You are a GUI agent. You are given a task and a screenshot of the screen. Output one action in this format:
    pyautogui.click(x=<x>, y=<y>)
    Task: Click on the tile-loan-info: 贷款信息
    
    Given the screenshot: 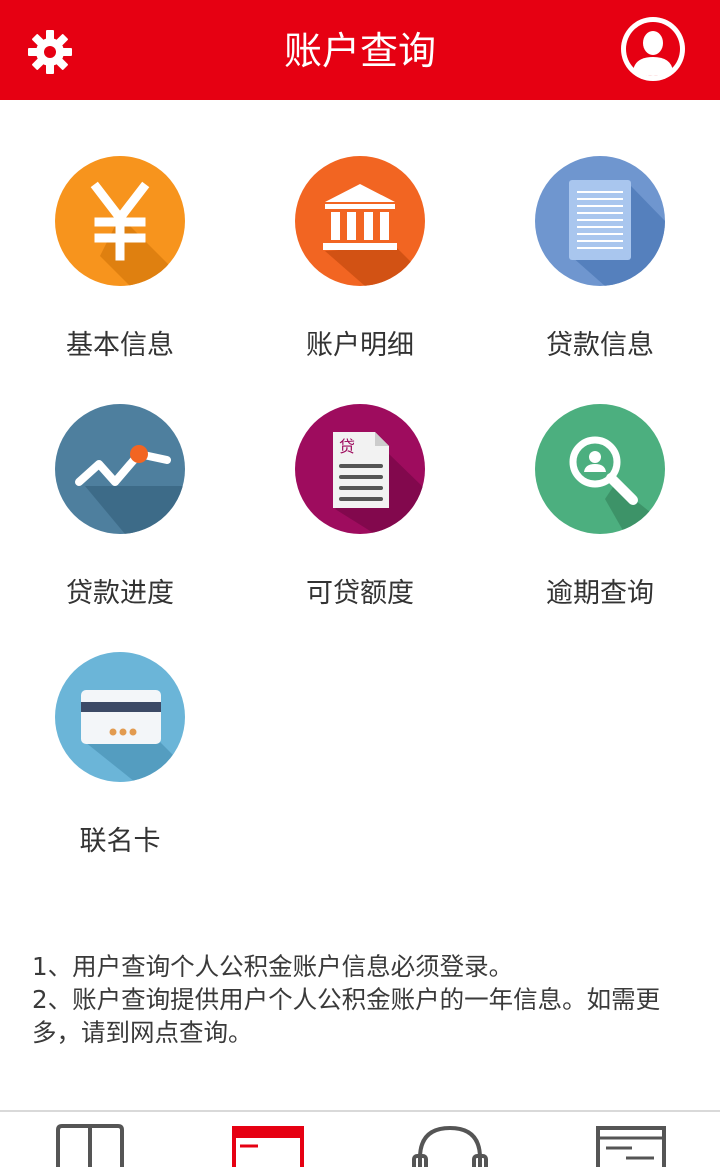 What is the action you would take?
    pyautogui.click(x=600, y=230)
    